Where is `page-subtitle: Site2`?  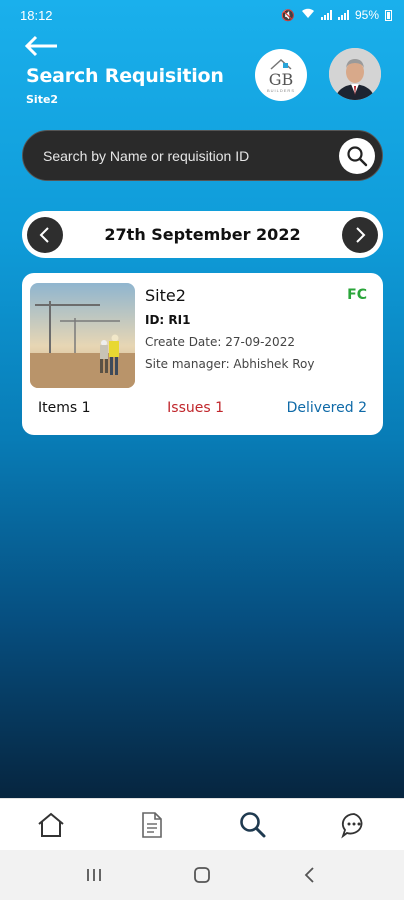
page-subtitle: Site2 is located at coordinates (42, 99).